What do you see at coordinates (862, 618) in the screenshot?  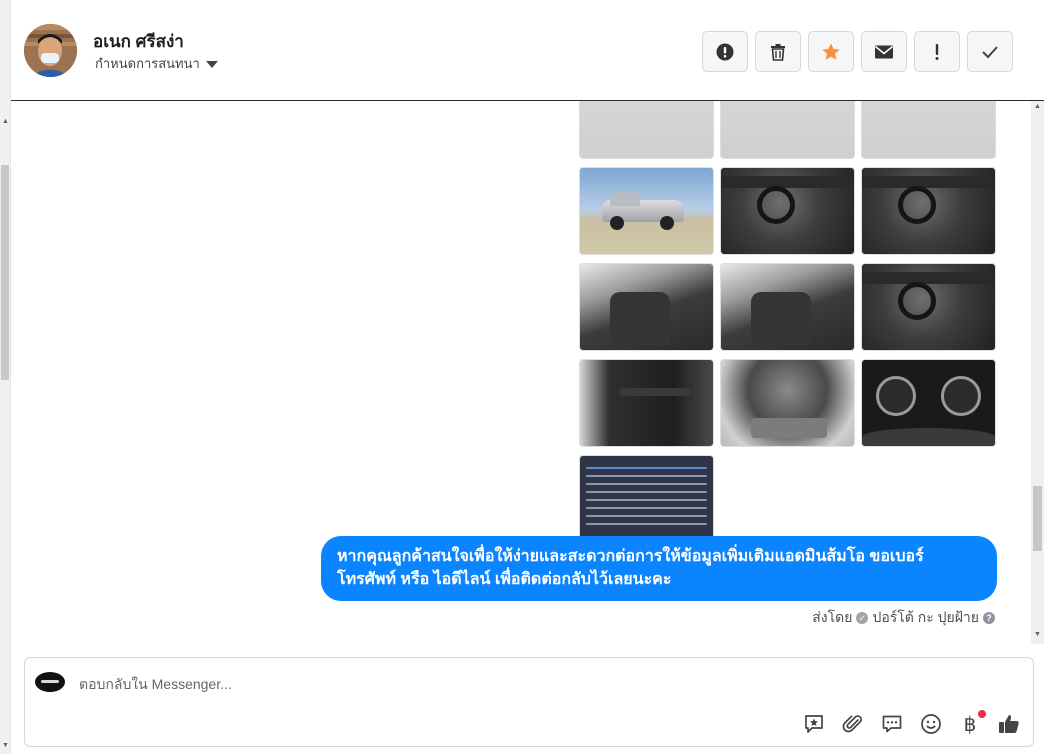 I see `verified-check-icon: ✓` at bounding box center [862, 618].